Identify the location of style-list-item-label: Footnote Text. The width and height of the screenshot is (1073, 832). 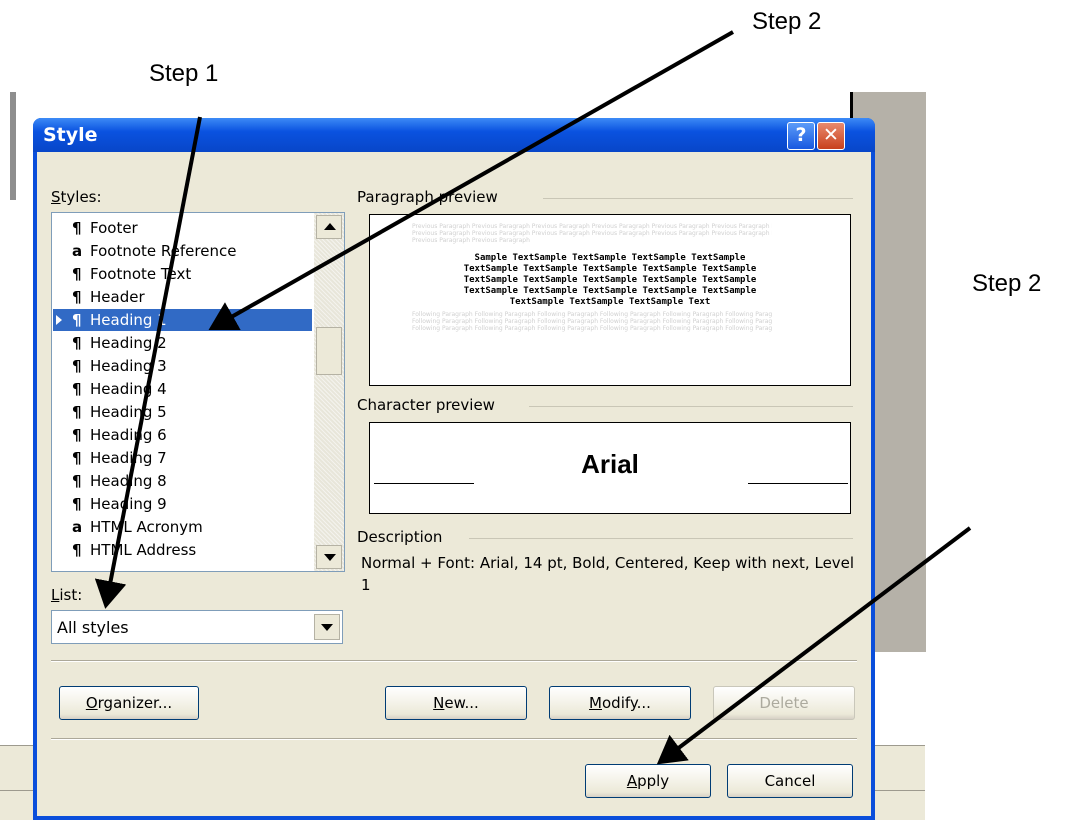
(141, 274).